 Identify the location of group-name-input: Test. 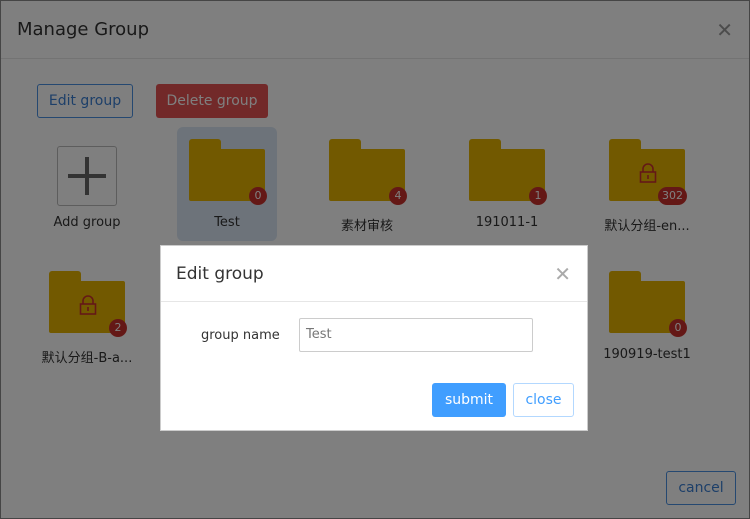
(416, 335).